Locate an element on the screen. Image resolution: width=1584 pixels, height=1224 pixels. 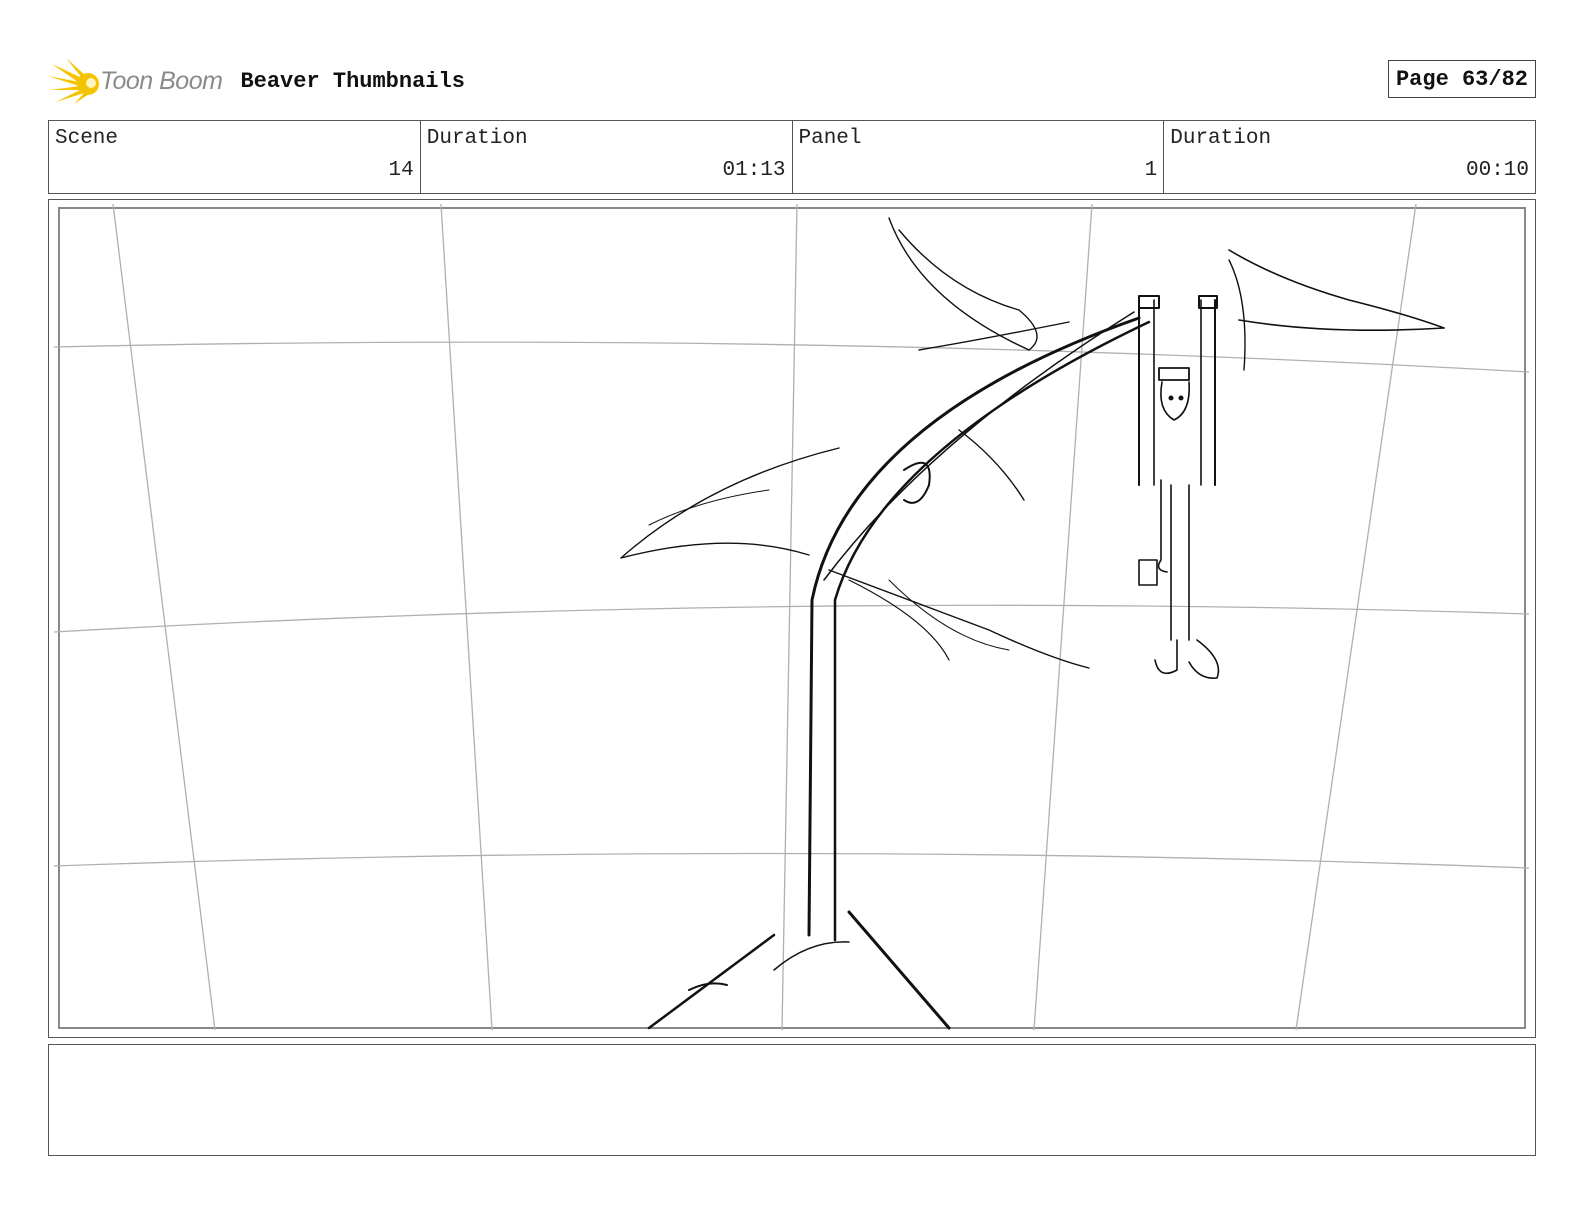
scene-duration-label: Duration is located at coordinates (477, 138).